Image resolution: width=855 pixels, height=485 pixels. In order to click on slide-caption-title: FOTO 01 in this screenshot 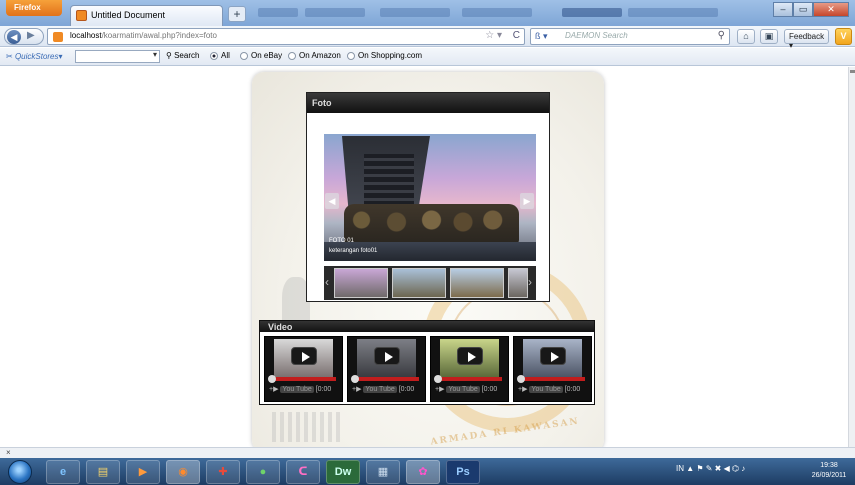, I will do `click(341, 241)`.